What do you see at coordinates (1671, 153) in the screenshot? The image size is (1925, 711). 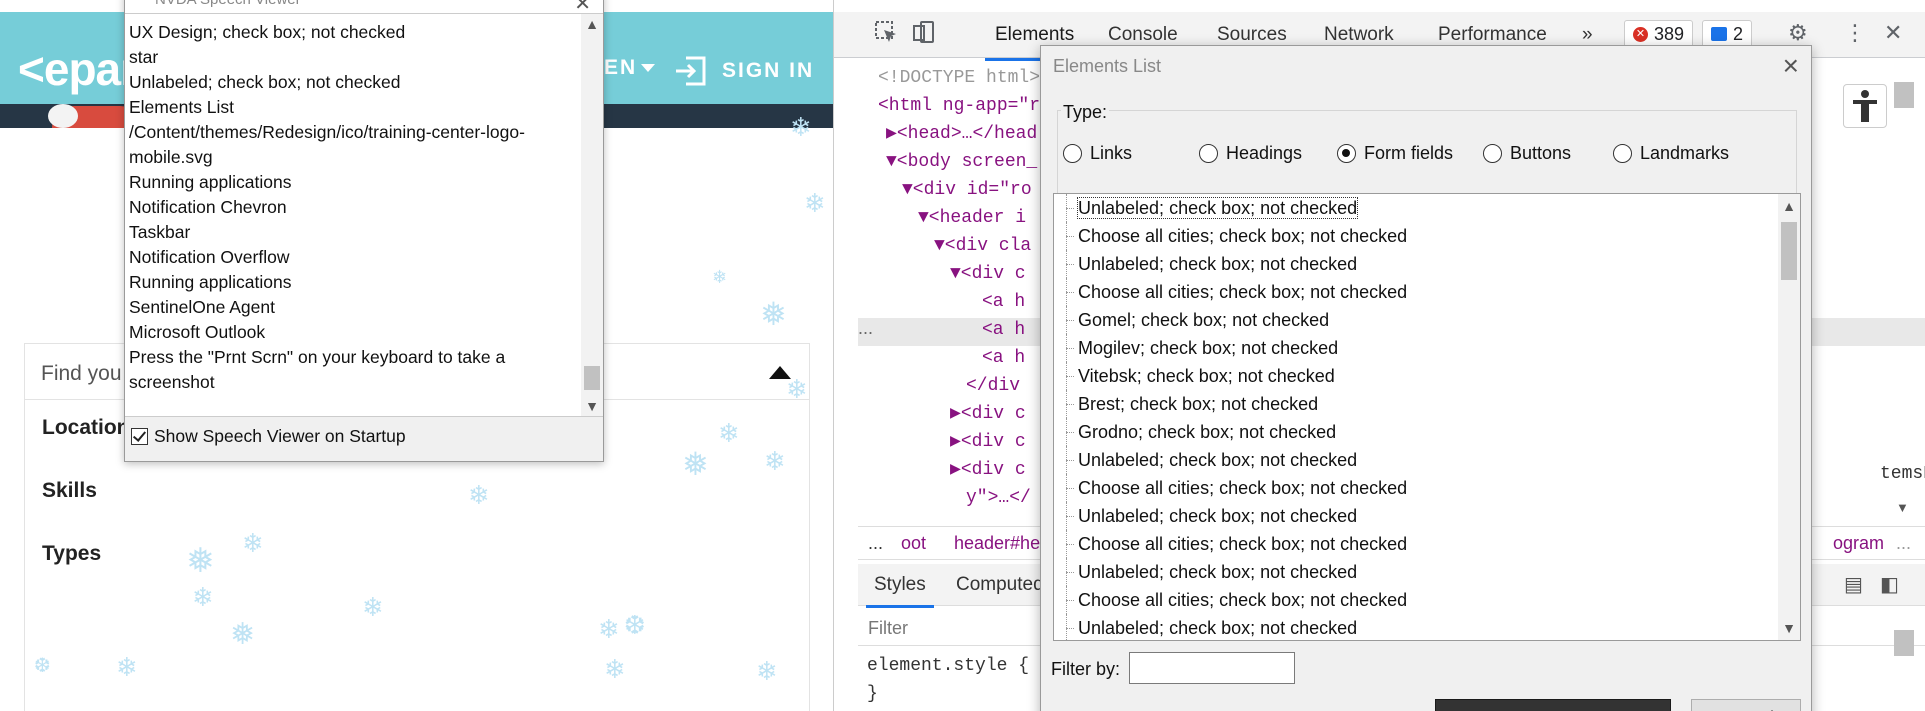 I see `radio-landmarks: Landmarks` at bounding box center [1671, 153].